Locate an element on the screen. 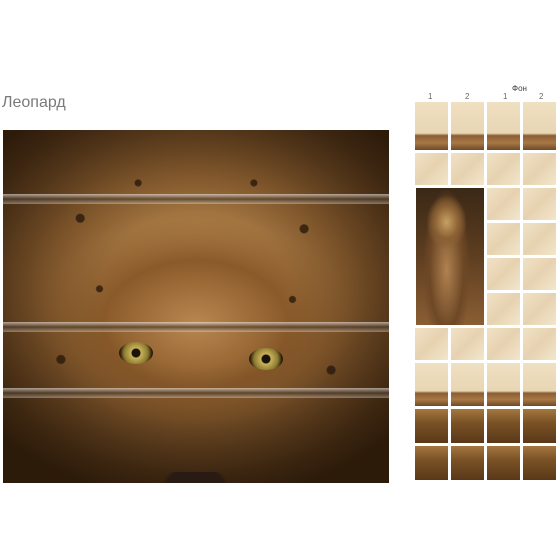 Image resolution: width=560 pixels, height=560 pixels. leopard-right-eye is located at coordinates (266, 359).